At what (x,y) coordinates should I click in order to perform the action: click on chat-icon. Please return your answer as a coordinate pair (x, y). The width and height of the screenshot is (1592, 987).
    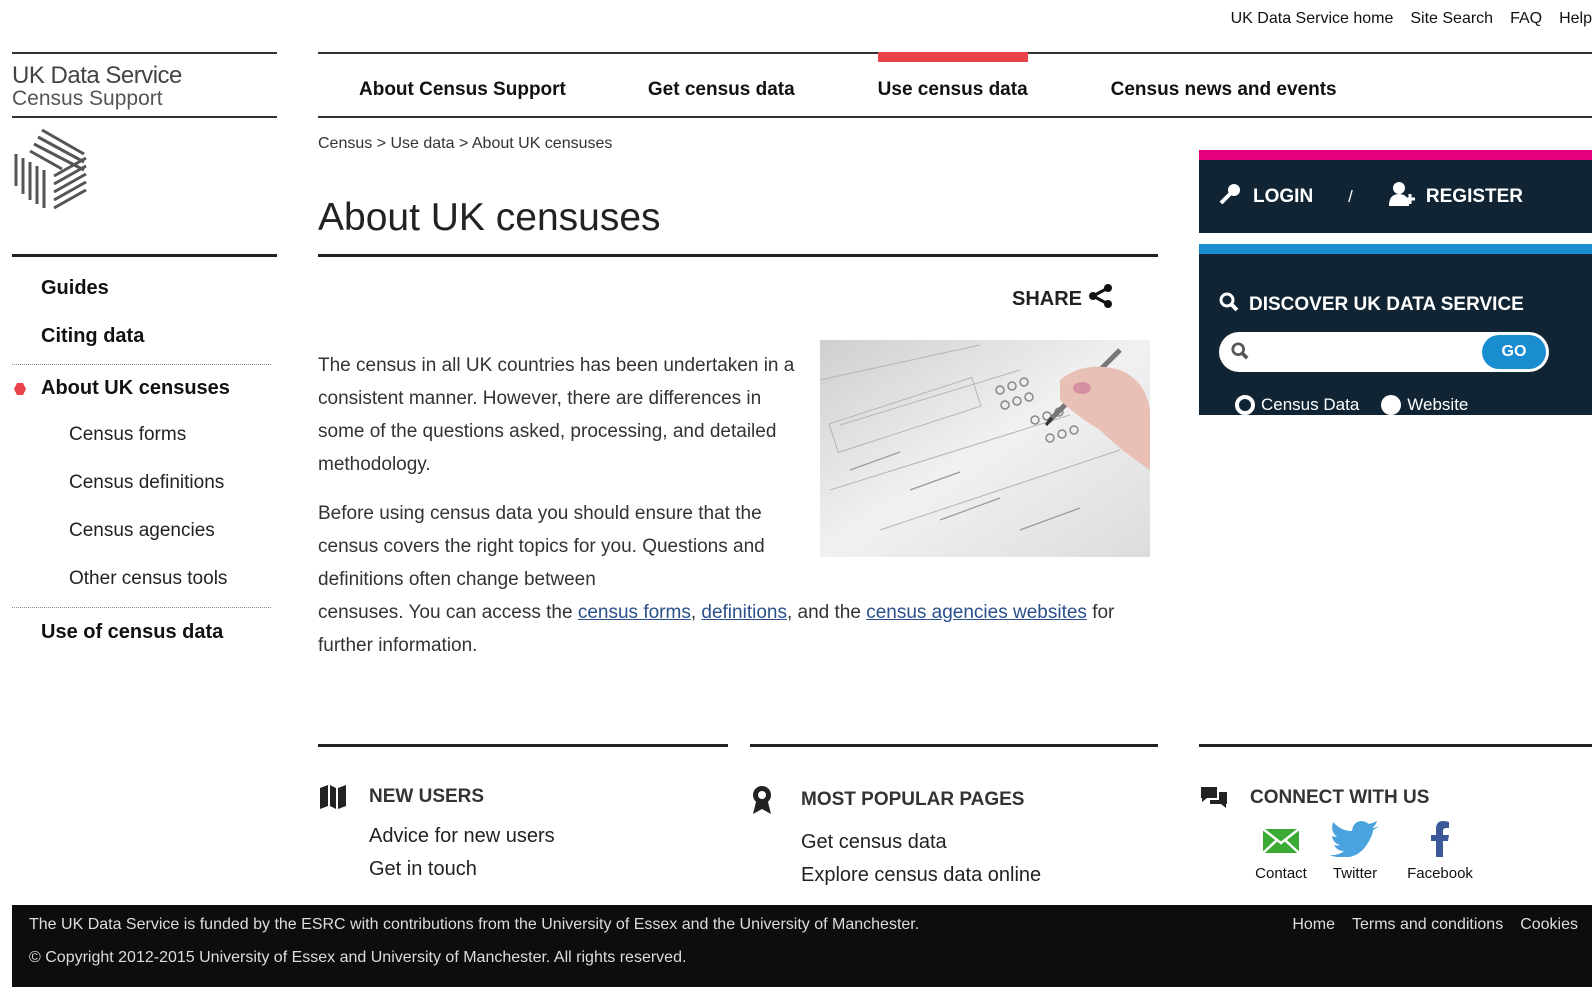
    Looking at the image, I should click on (1224, 798).